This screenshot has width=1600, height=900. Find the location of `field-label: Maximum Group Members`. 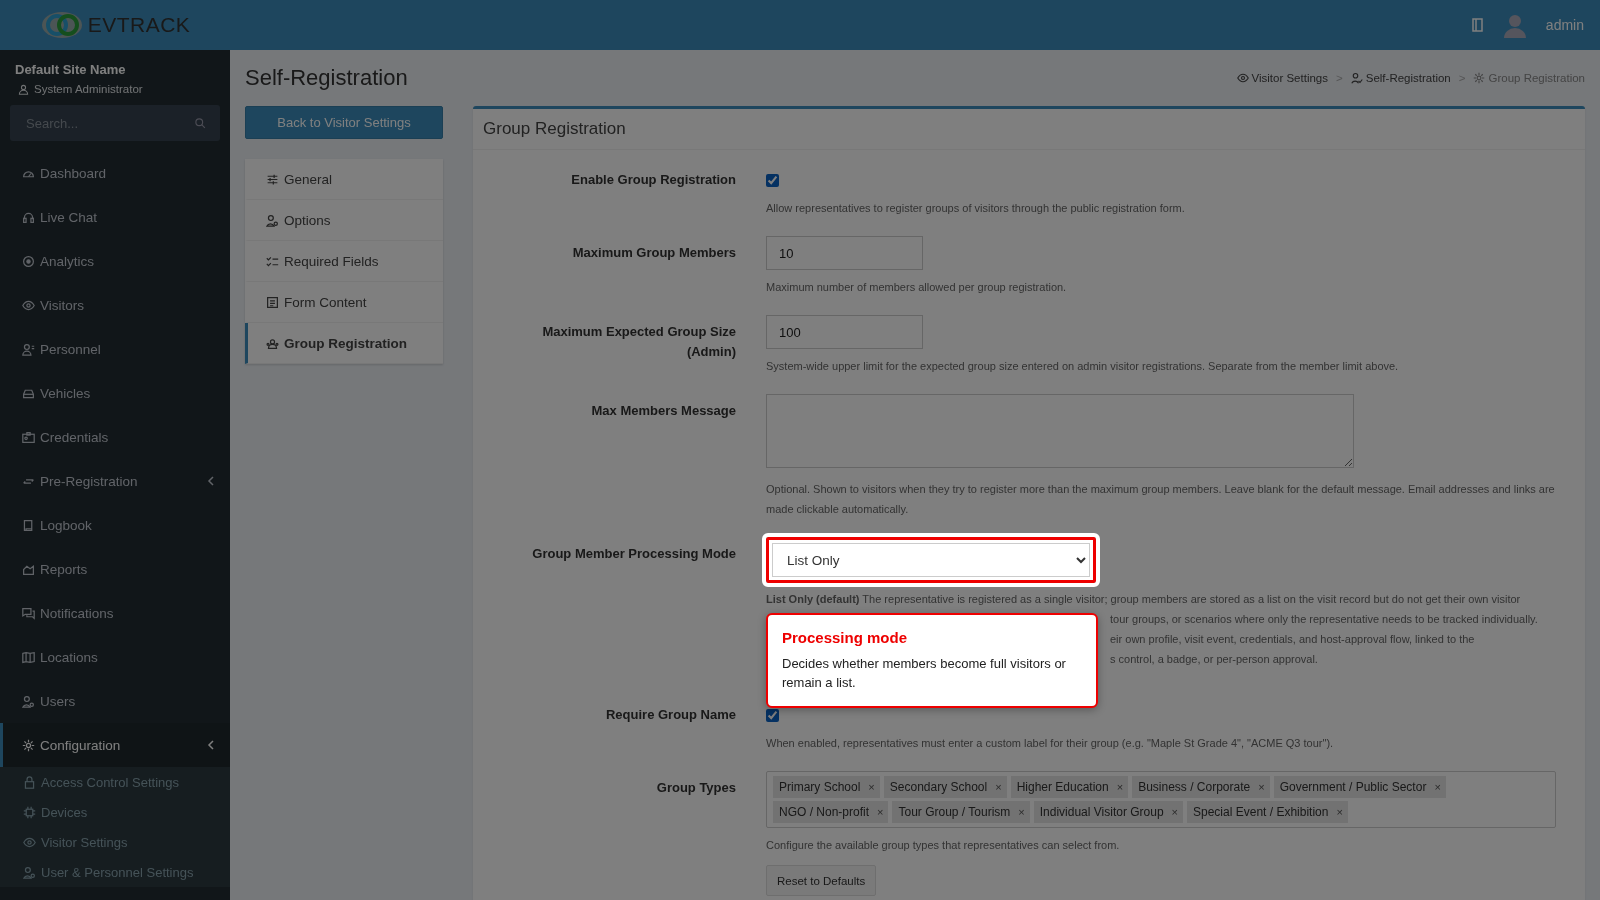

field-label: Maximum Group Members is located at coordinates (653, 253).